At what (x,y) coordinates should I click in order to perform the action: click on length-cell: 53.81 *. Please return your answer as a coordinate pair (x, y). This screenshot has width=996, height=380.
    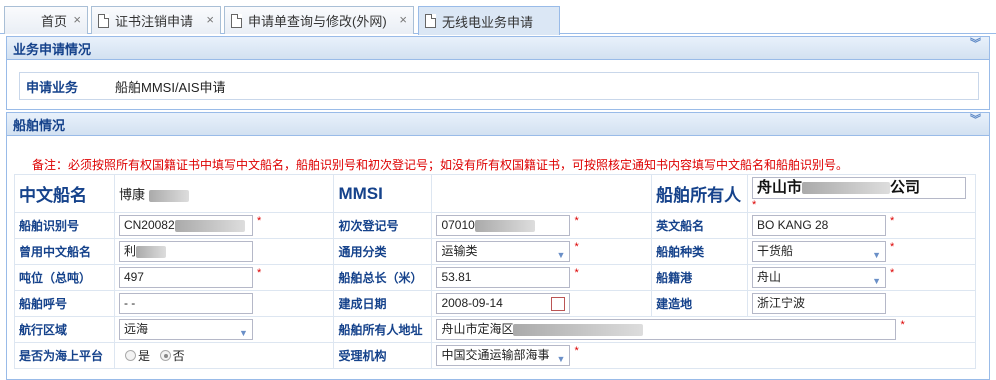
    Looking at the image, I should click on (542, 277).